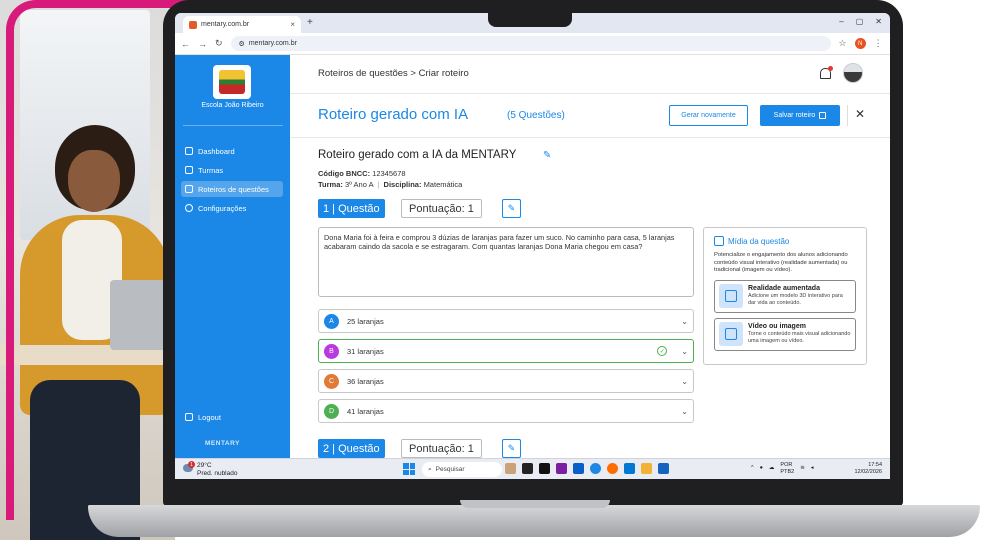 This screenshot has height=540, width=999. I want to click on store-icon, so click(629, 468).